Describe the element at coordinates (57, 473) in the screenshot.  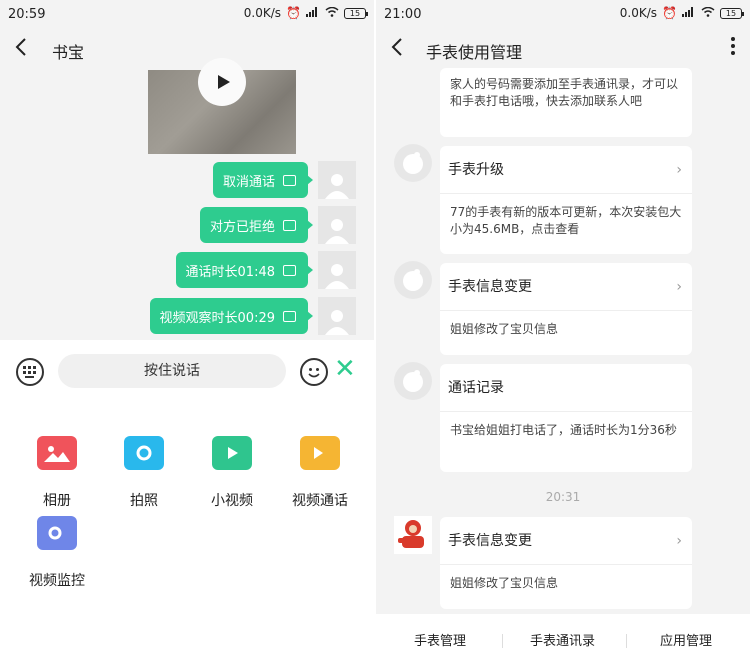
I see `tool-album: 相册` at that location.